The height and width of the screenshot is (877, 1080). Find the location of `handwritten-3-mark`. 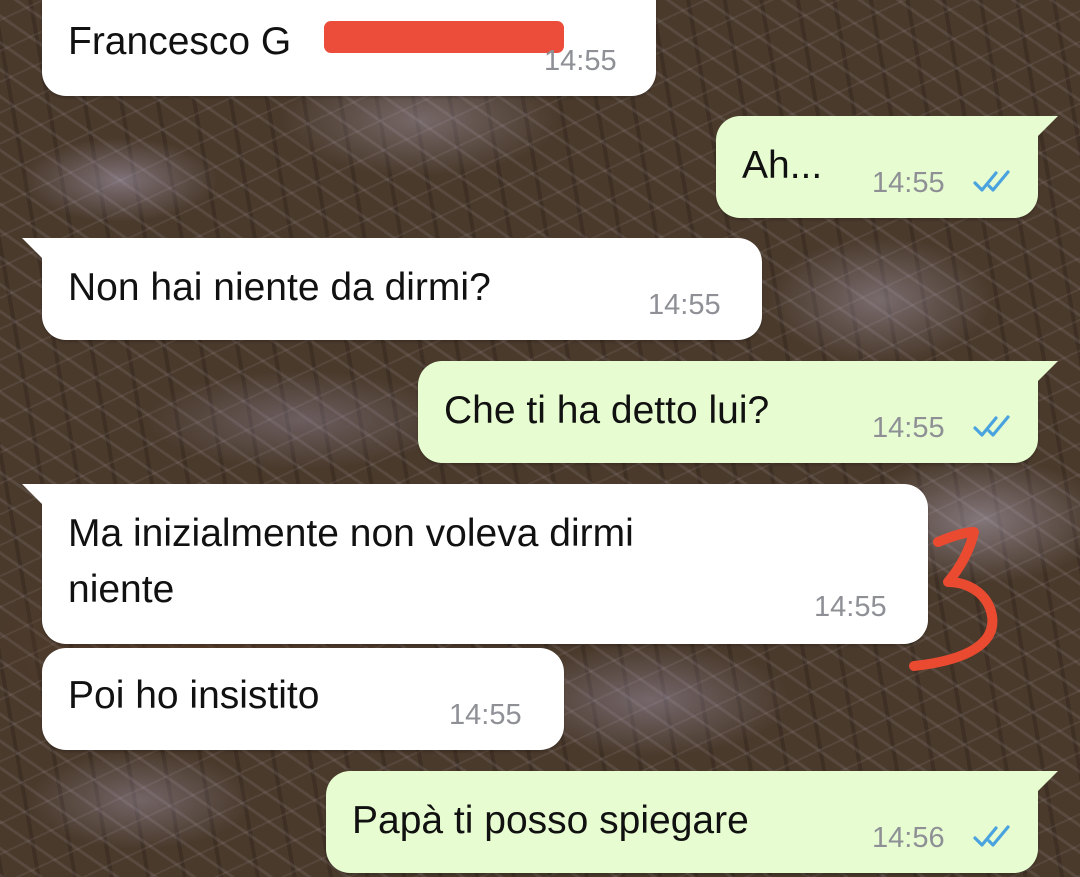

handwritten-3-mark is located at coordinates (953, 599).